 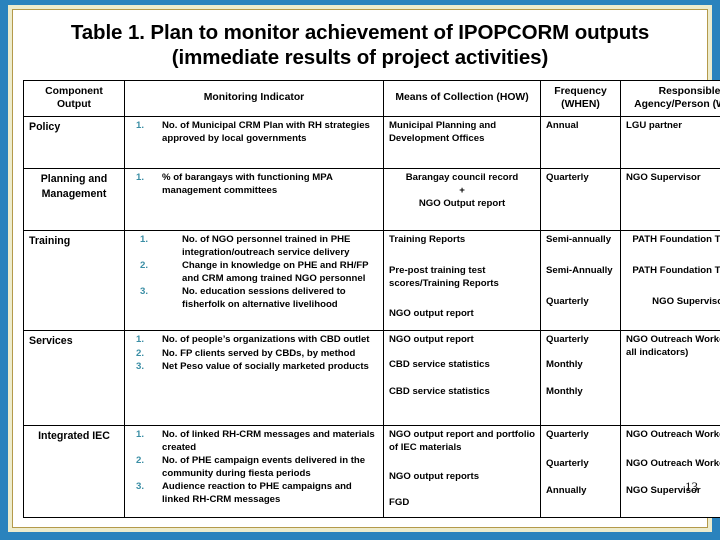 What do you see at coordinates (74, 98) in the screenshot?
I see `column-header-component-output: Component Output` at bounding box center [74, 98].